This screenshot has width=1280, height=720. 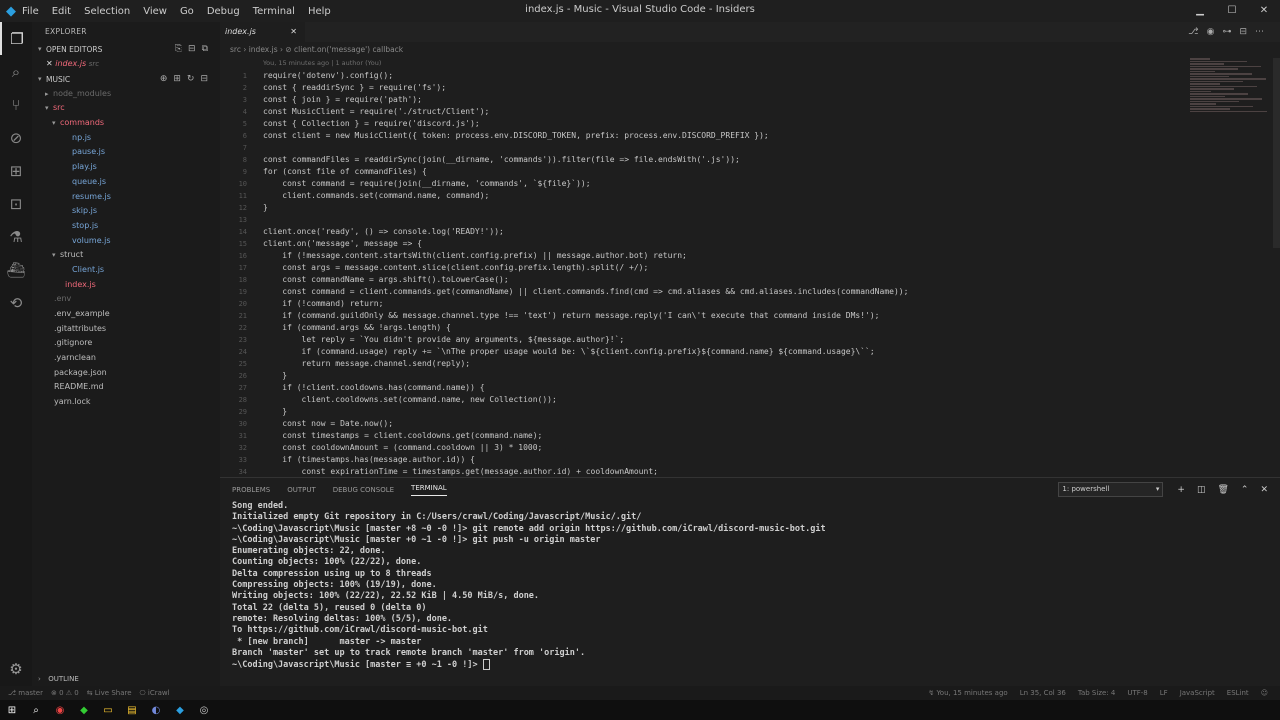 What do you see at coordinates (1111, 489) in the screenshot?
I see `terminal-select: 1: powershell` at bounding box center [1111, 489].